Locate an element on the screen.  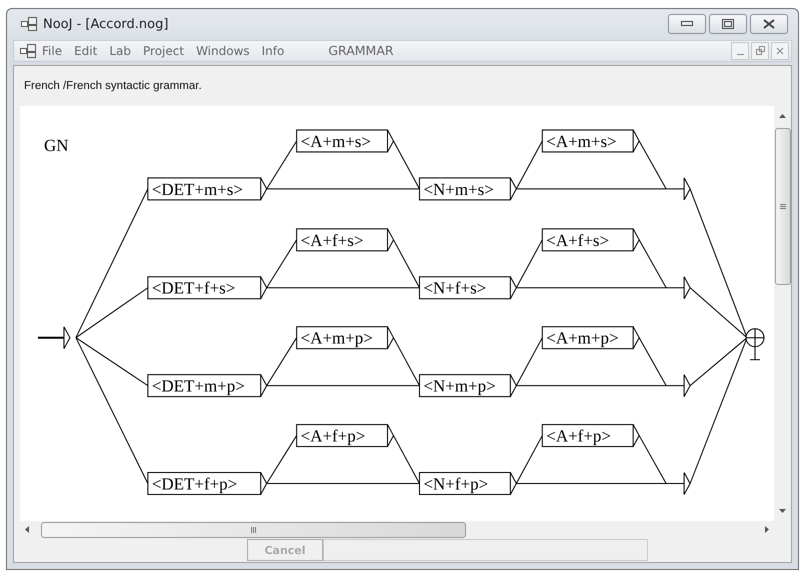
grammar-comment: French /French syntactic grammar. is located at coordinates (113, 86).